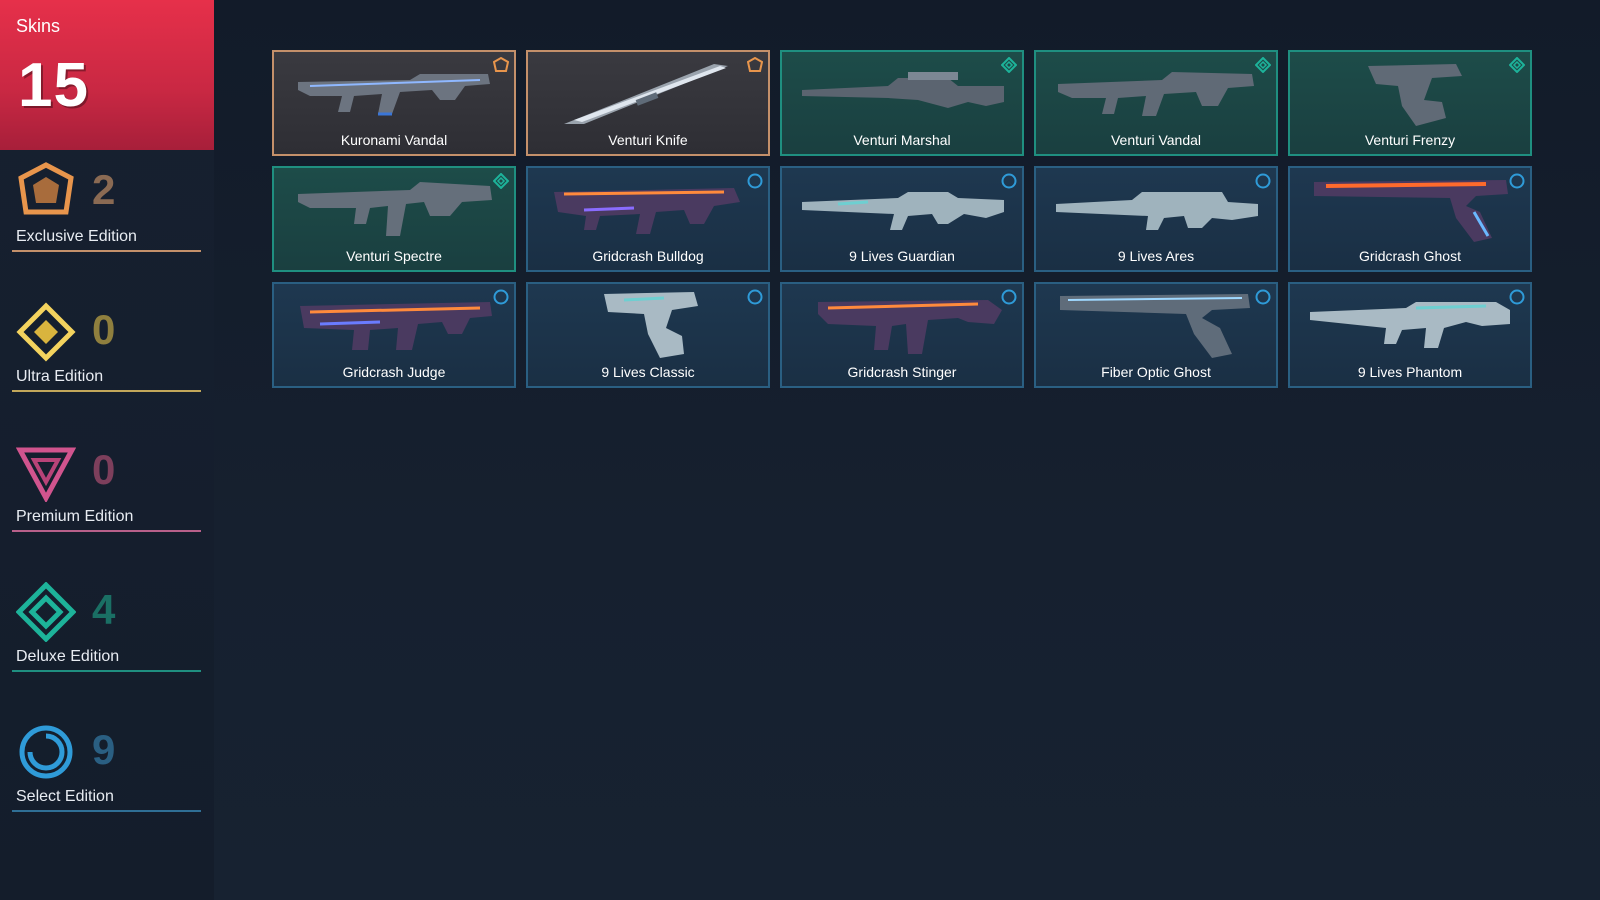  I want to click on skin-name: Fiber Optic Ghost, so click(1156, 372).